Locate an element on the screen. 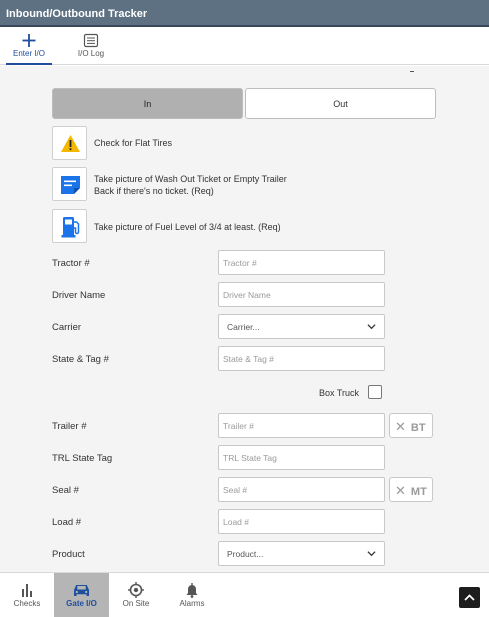 The height and width of the screenshot is (617, 489). tab-enter-io: Enter I/O is located at coordinates (29, 46).